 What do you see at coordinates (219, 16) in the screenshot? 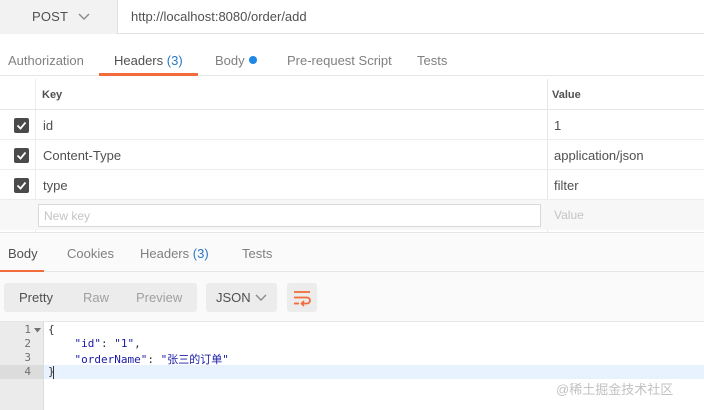
I see `url-input: http://localhost:8080/order/add` at bounding box center [219, 16].